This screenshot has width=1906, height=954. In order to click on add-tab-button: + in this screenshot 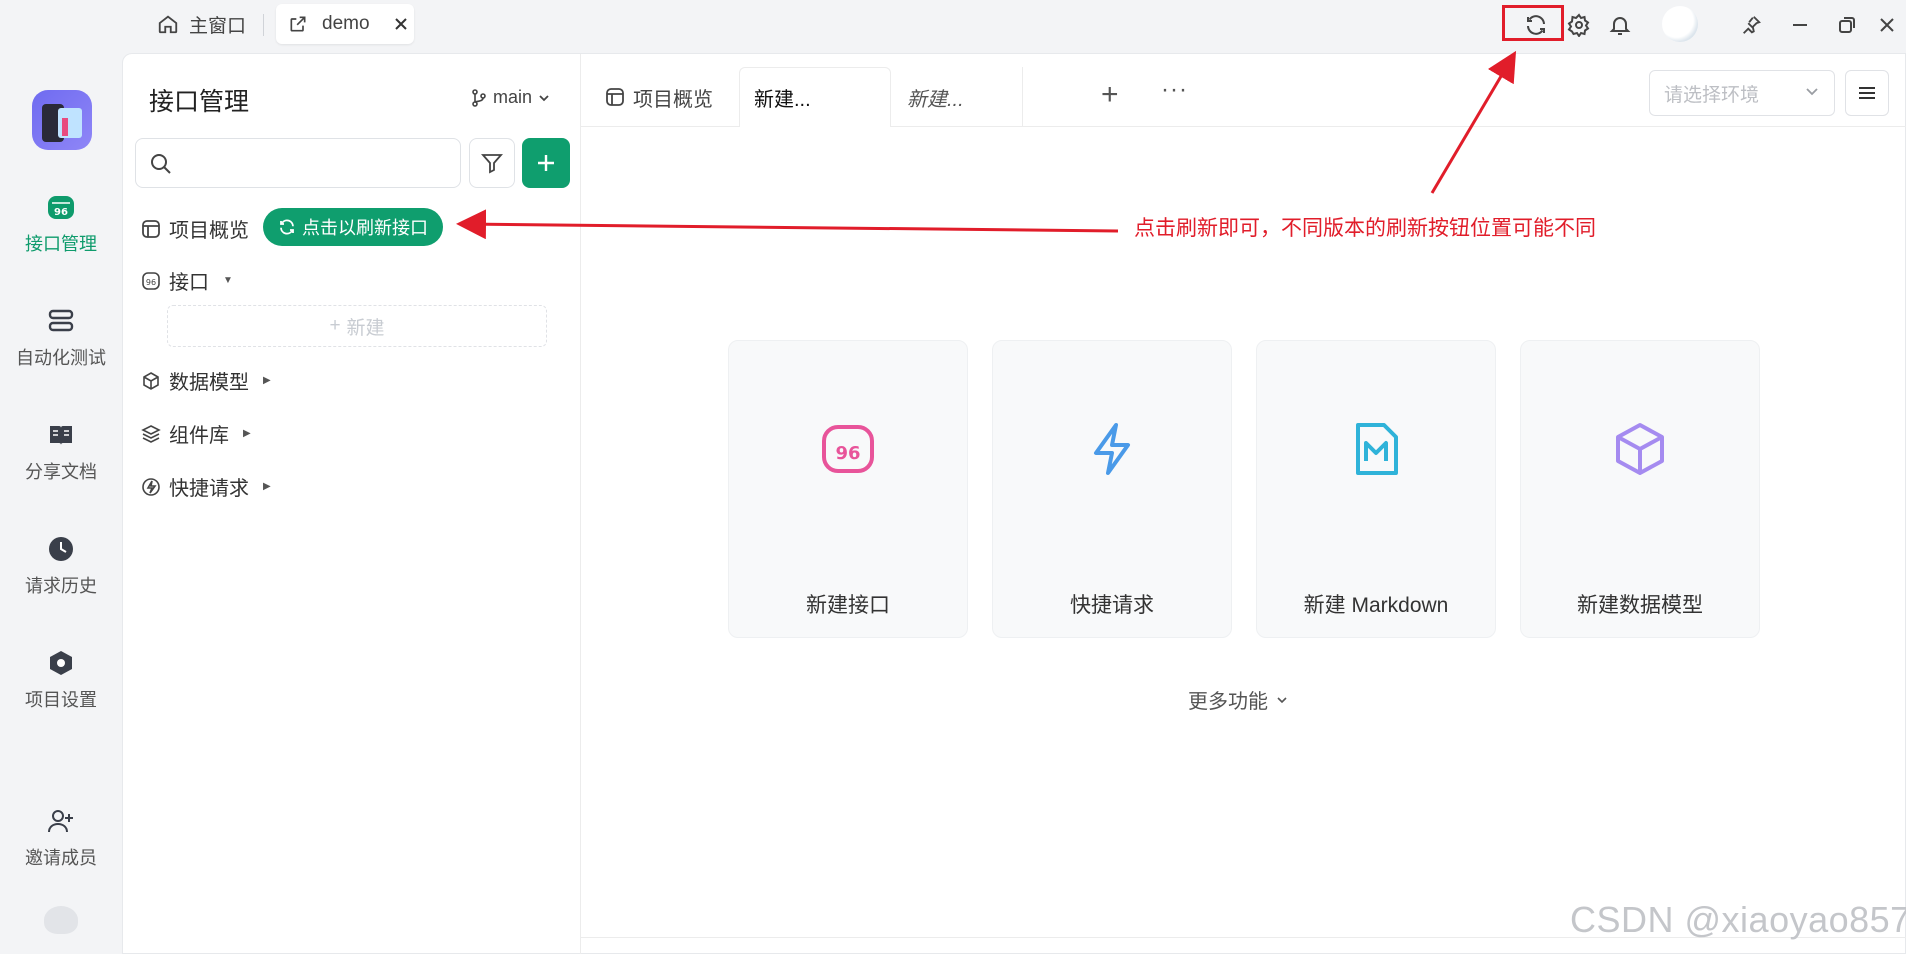, I will do `click(1110, 95)`.